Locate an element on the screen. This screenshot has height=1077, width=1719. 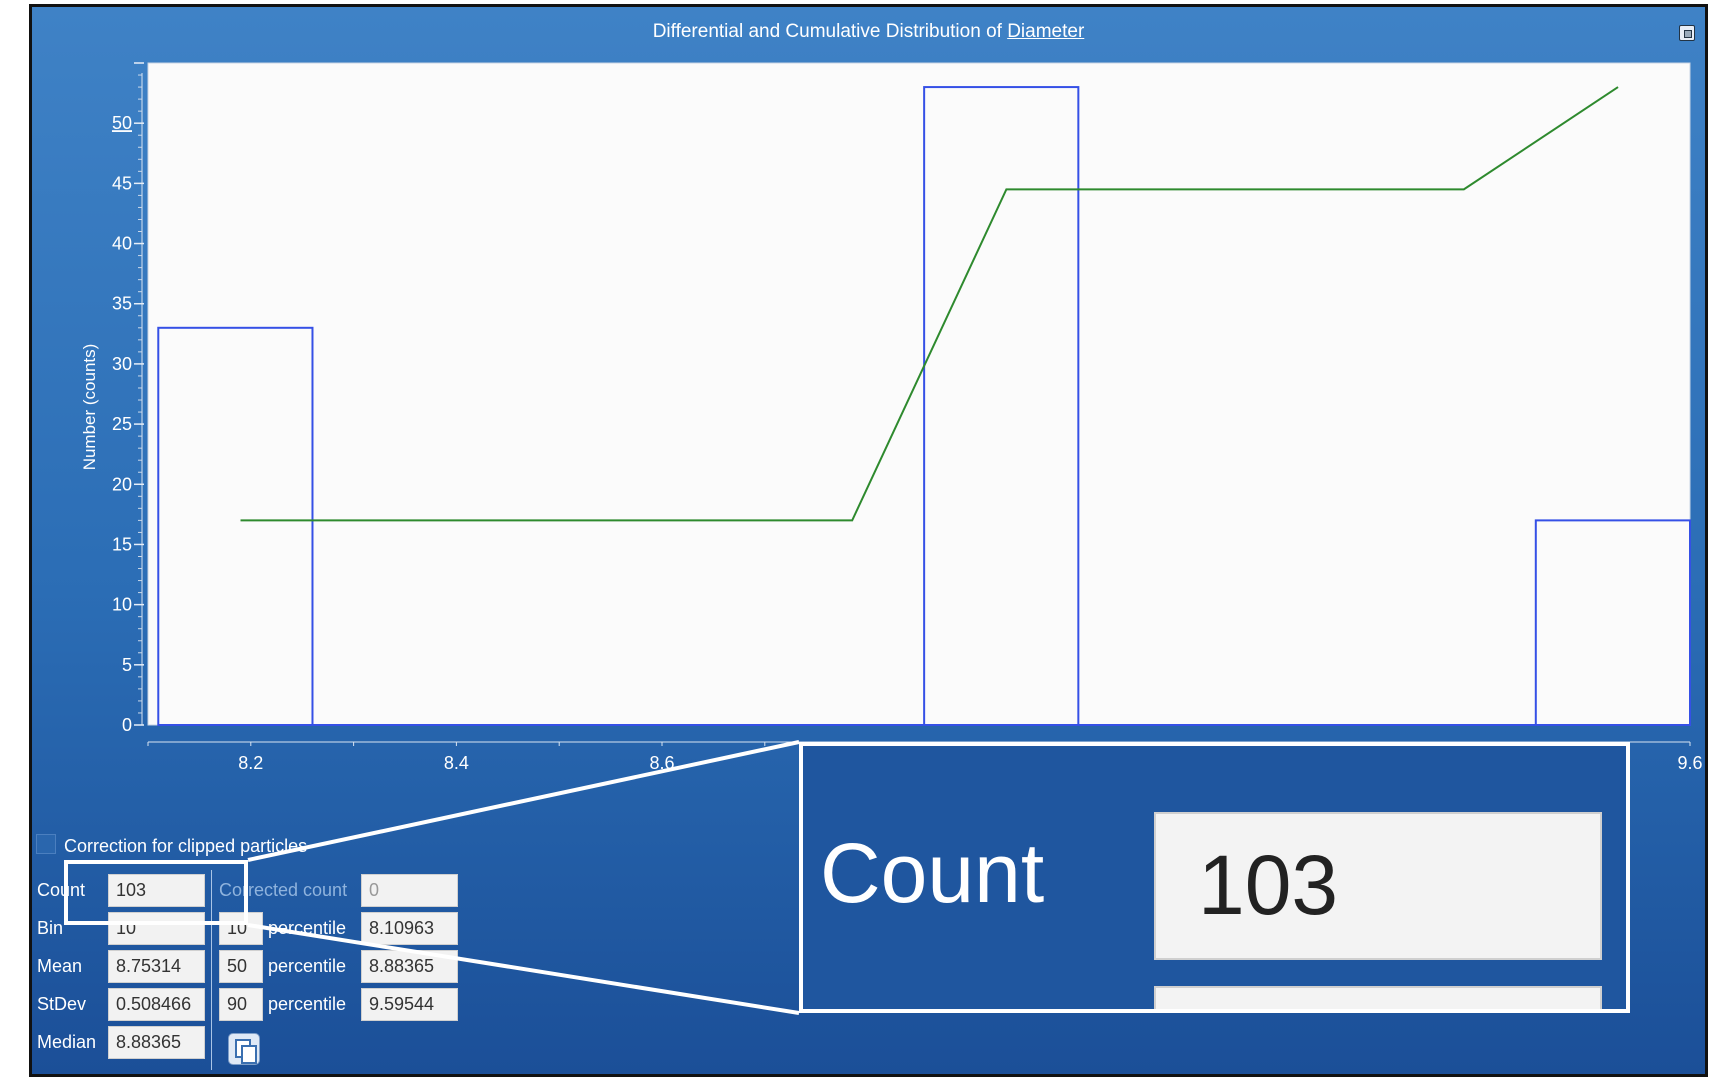
percentile-2-label: percentile is located at coordinates (307, 966).